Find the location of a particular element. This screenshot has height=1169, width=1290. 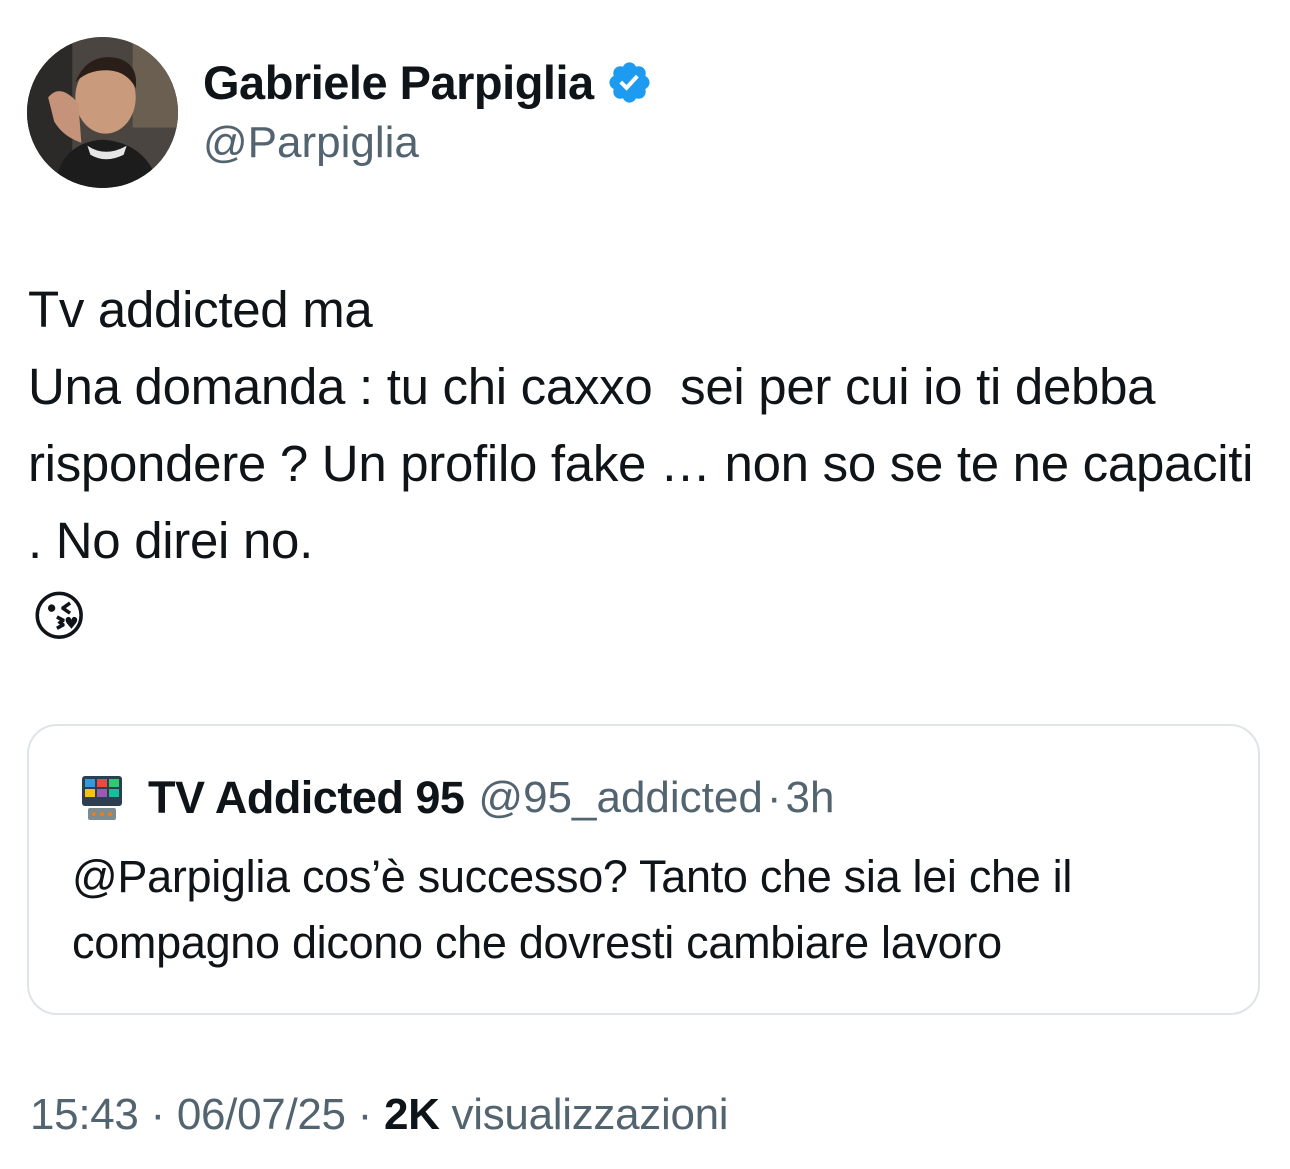

verified-badge-icon is located at coordinates (629, 82).